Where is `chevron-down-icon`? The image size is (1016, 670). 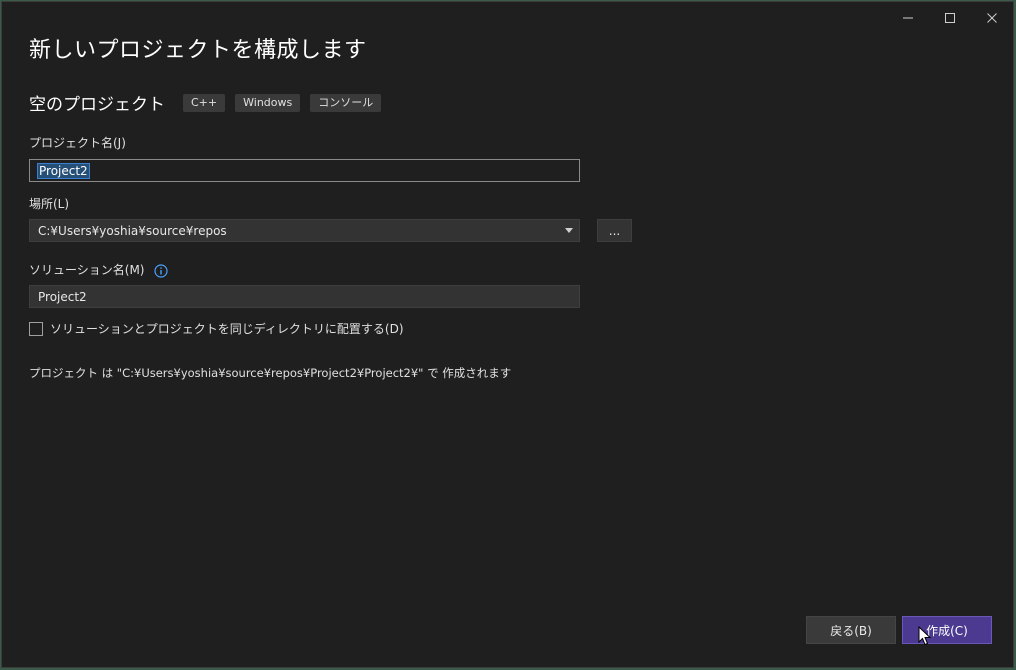 chevron-down-icon is located at coordinates (569, 230).